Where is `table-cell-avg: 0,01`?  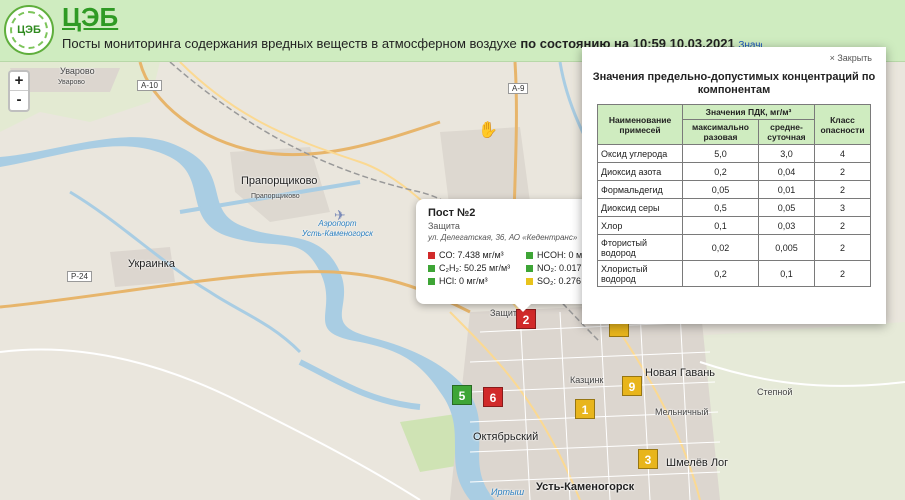
table-cell-avg: 0,01 is located at coordinates (786, 189).